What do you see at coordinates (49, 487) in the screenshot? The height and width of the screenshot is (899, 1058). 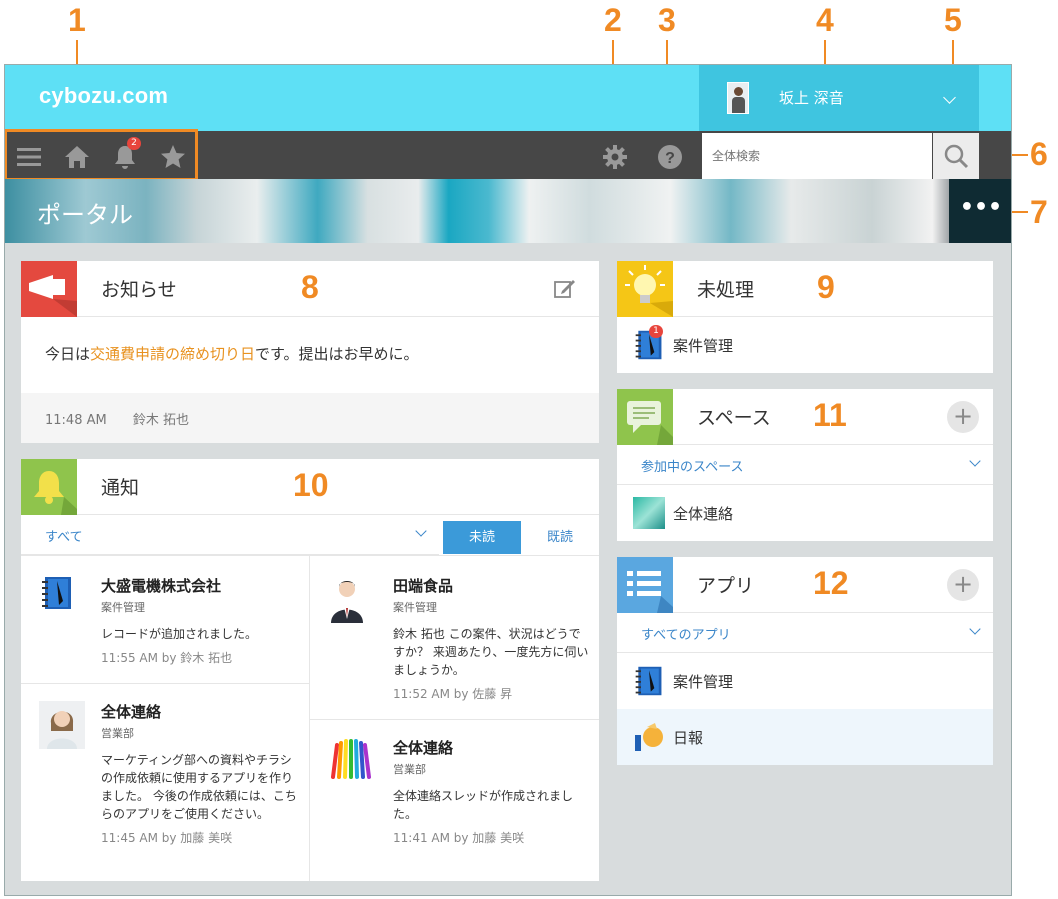 I see `bell-icon` at bounding box center [49, 487].